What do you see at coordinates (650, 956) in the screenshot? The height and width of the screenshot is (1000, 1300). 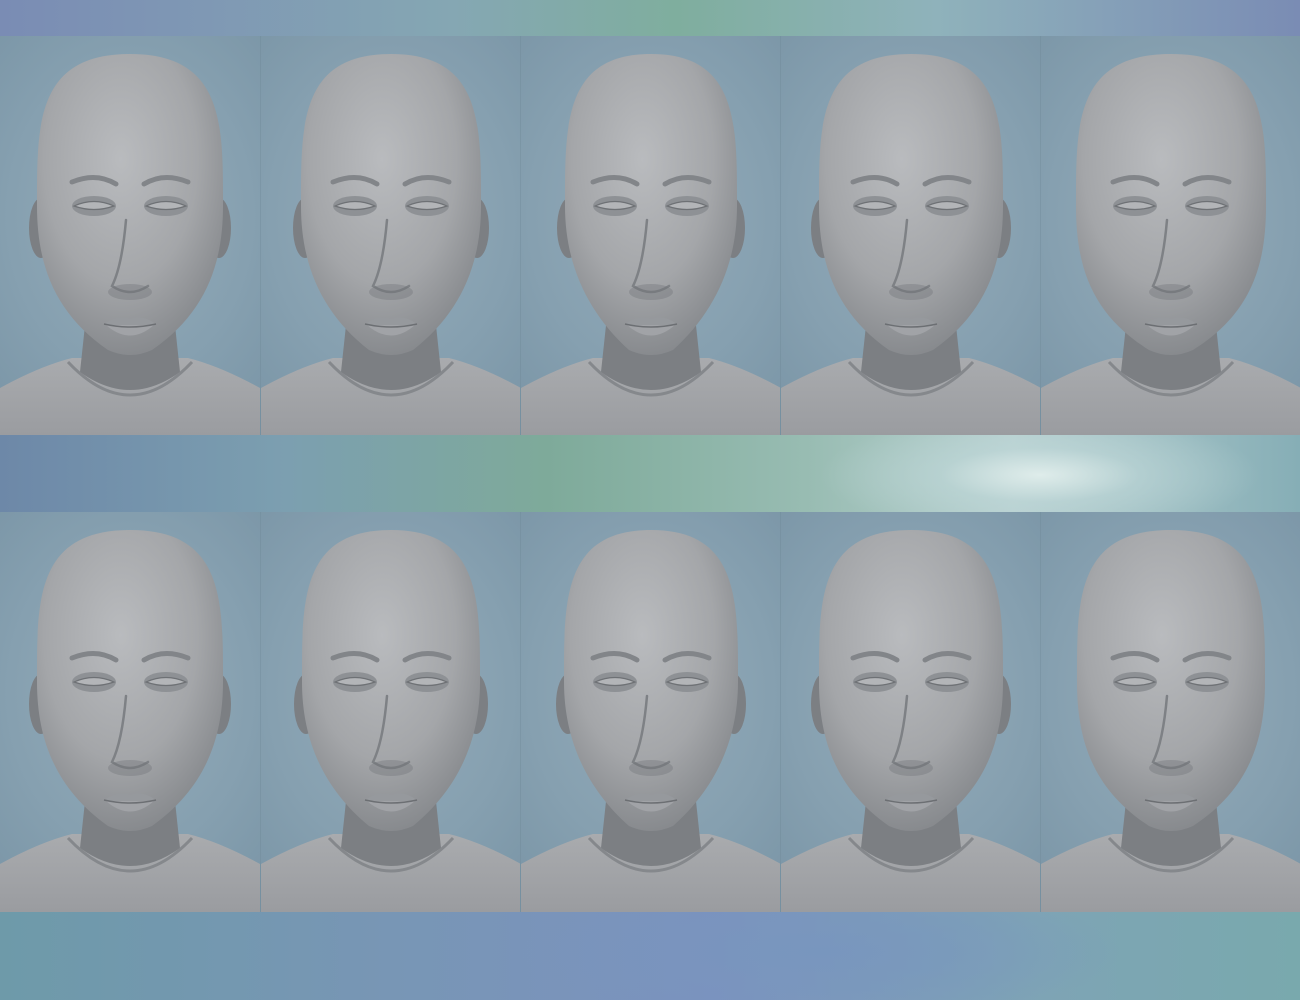 I see `bottom-gradient-band` at bounding box center [650, 956].